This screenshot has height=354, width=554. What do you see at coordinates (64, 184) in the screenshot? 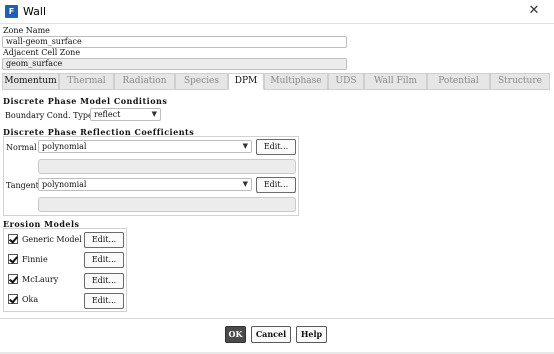
I see `tangent-value: polynomial` at bounding box center [64, 184].